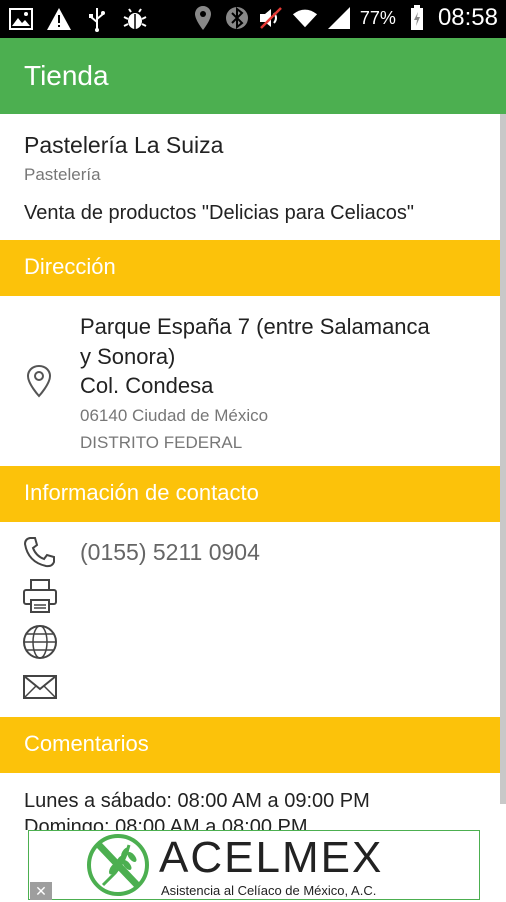 This screenshot has height=902, width=506. Describe the element at coordinates (127, 357) in the screenshot. I see `address-line-2: y Sonora)` at that location.